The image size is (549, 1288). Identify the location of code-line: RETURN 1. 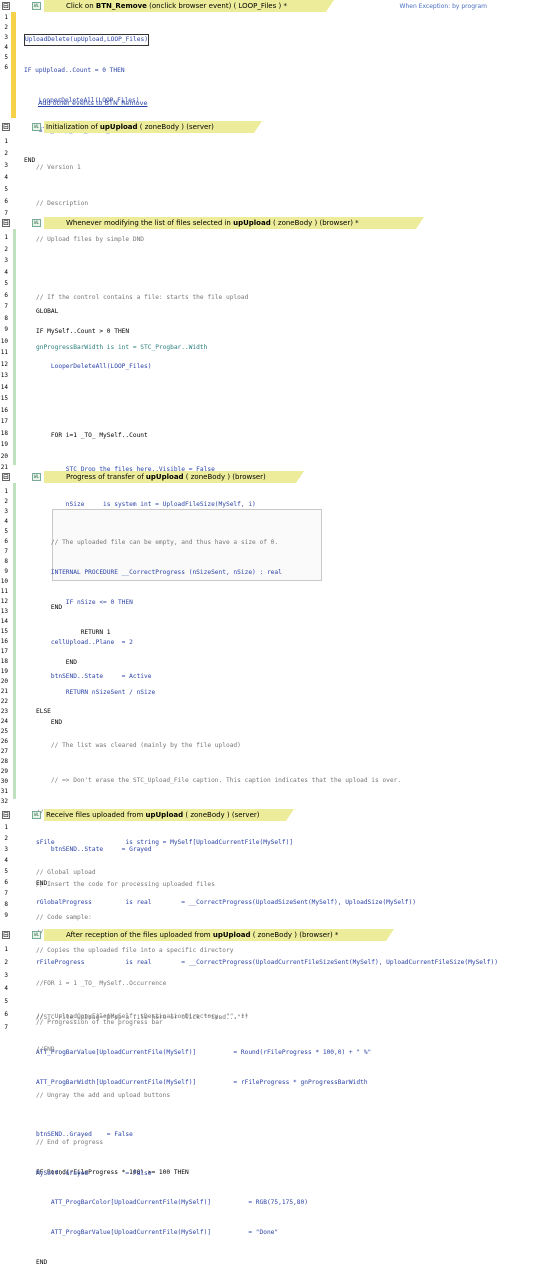
(267, 633).